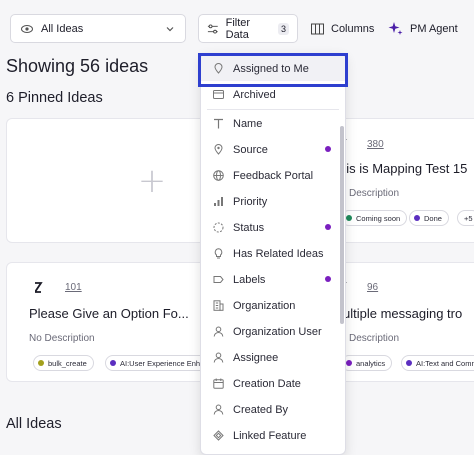  What do you see at coordinates (212, 28) in the screenshot?
I see `sliders-icon` at bounding box center [212, 28].